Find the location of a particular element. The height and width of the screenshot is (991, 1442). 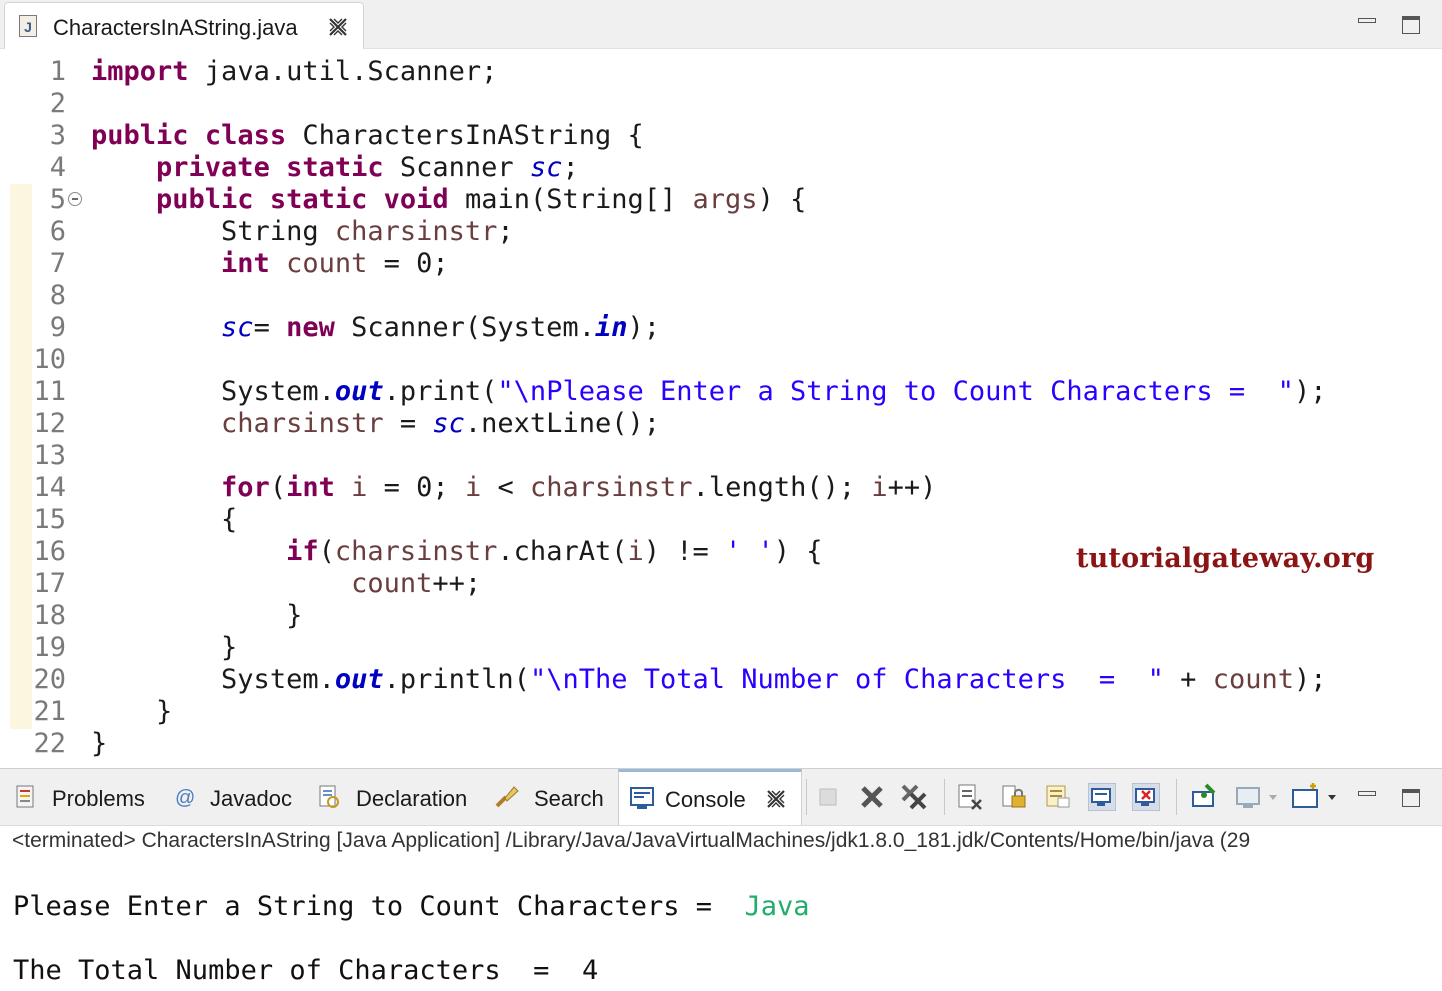

line-number: 12 is located at coordinates (49, 423).